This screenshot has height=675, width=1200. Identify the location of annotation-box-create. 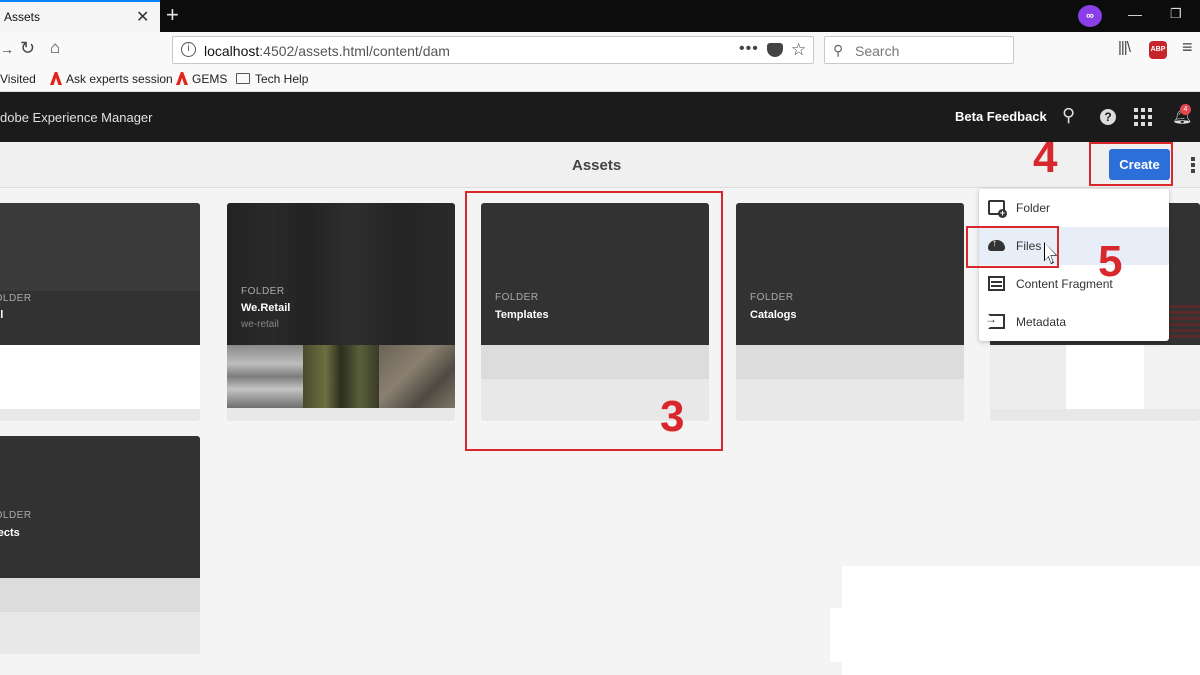
(1131, 164).